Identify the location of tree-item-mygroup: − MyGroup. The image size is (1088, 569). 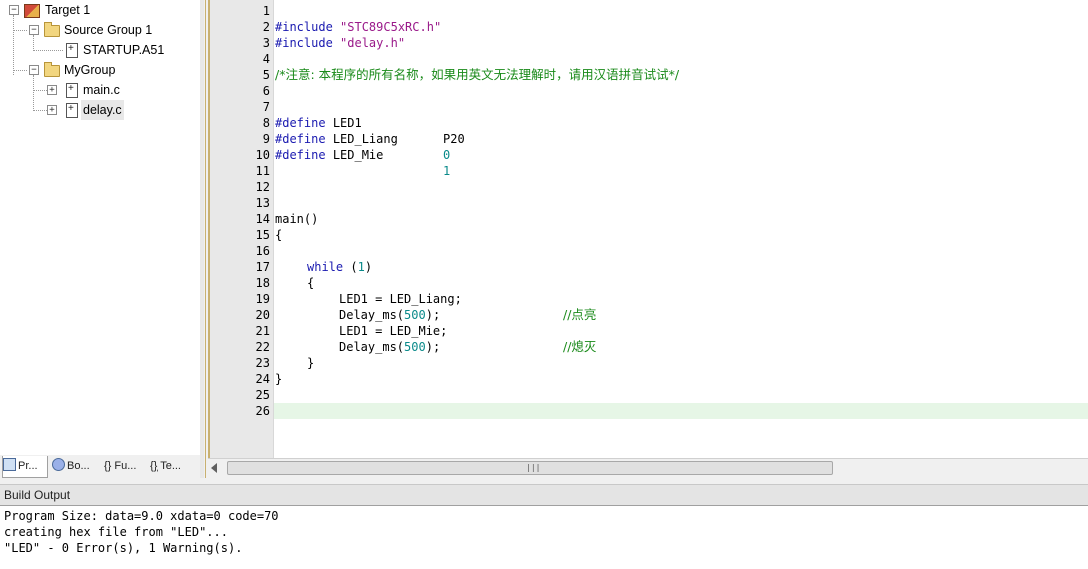
(100, 70).